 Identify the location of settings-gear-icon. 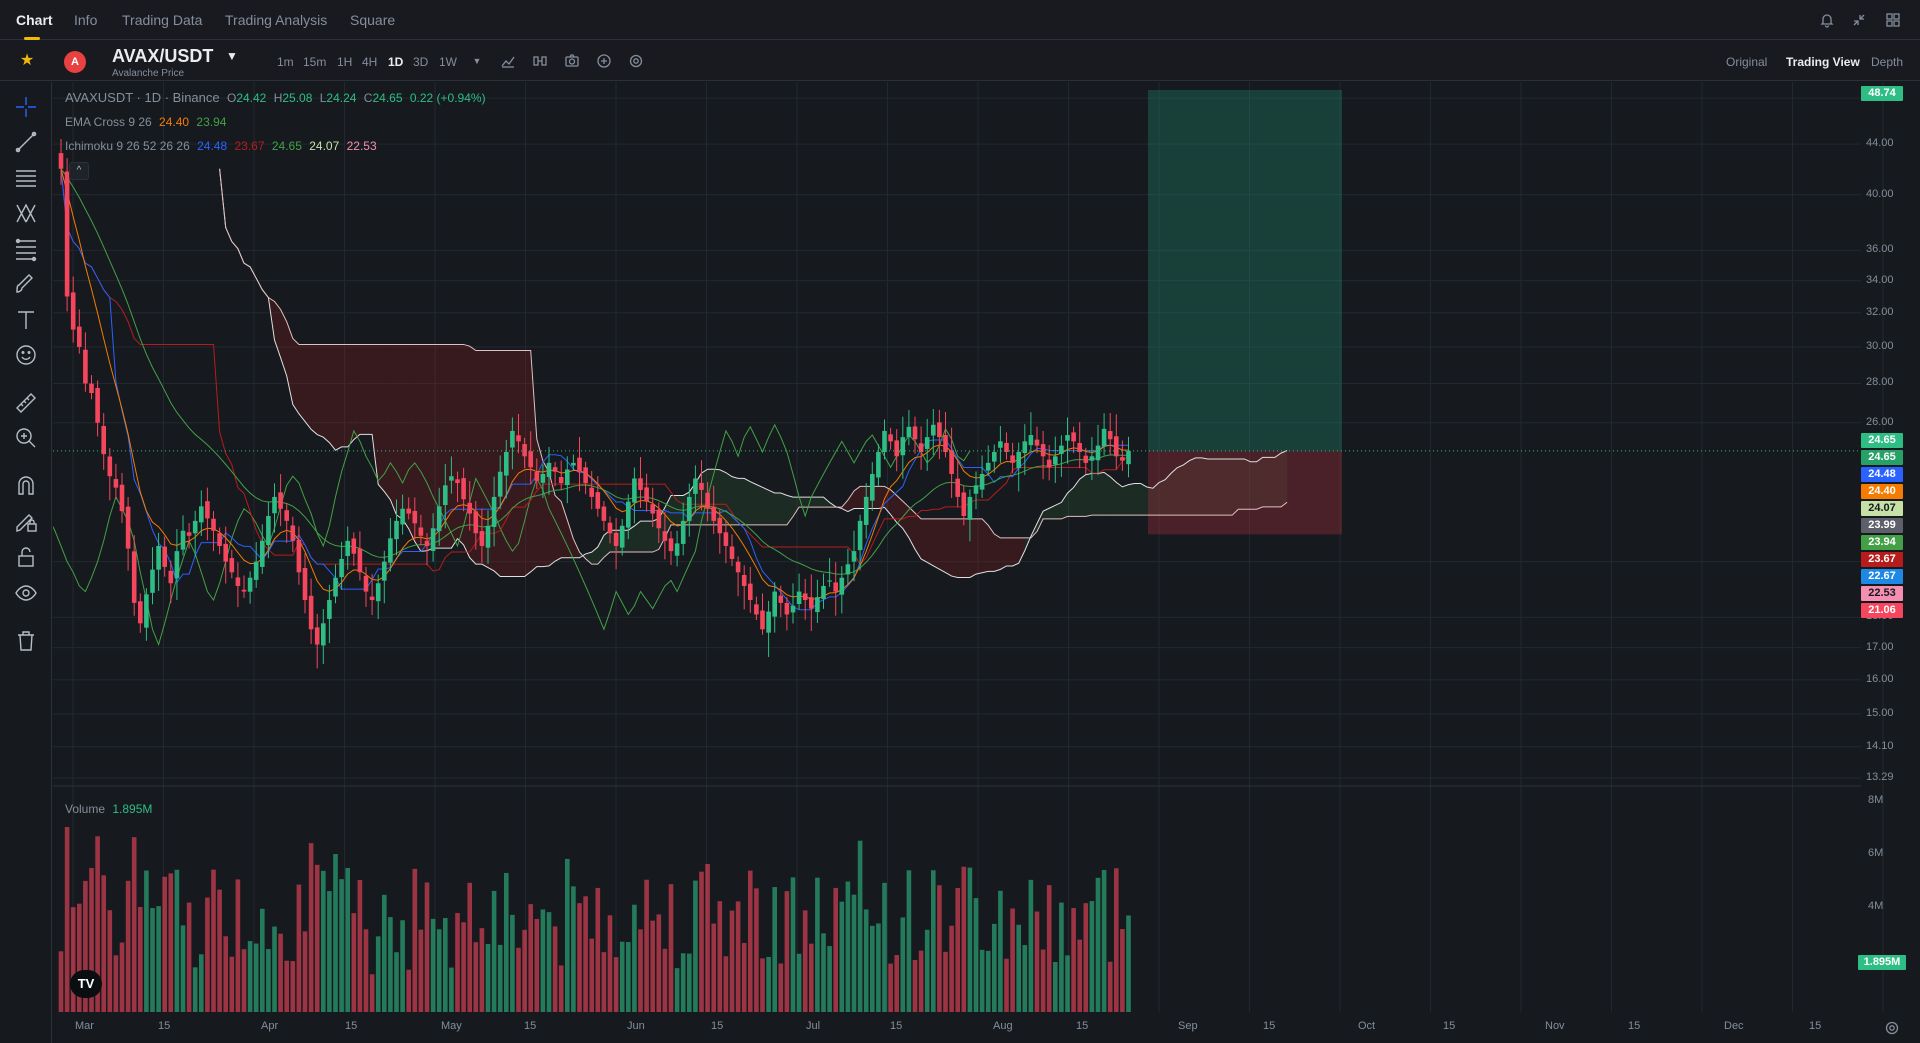
(1892, 1028).